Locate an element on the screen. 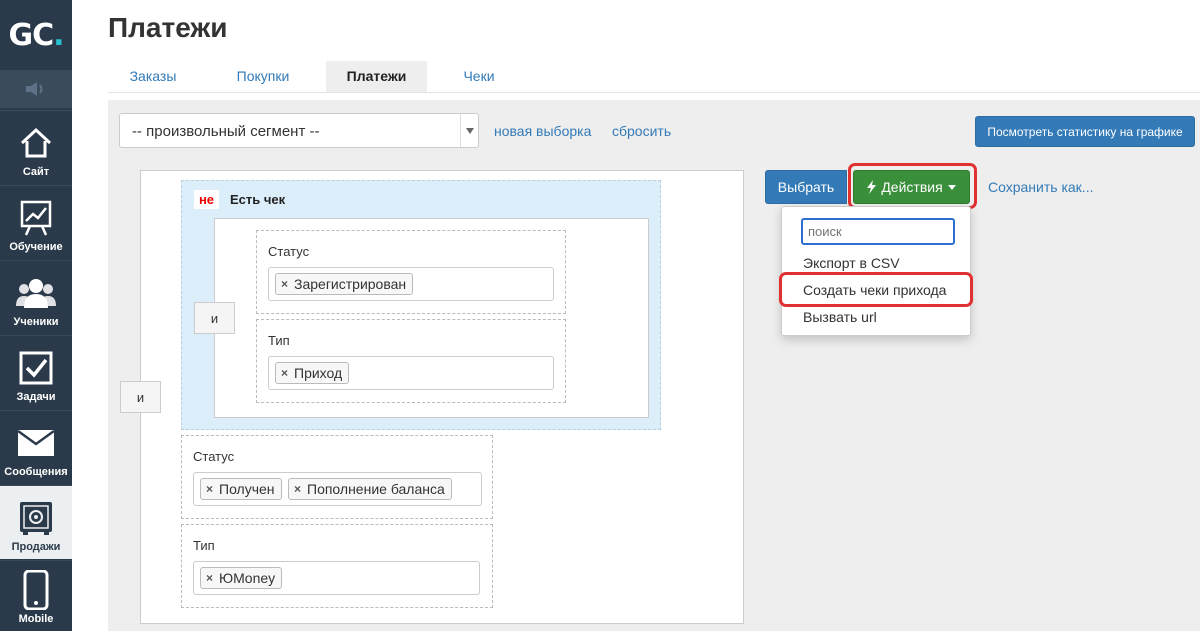 This screenshot has height=631, width=1200. sidebar-item-label: Задачи is located at coordinates (36, 397).